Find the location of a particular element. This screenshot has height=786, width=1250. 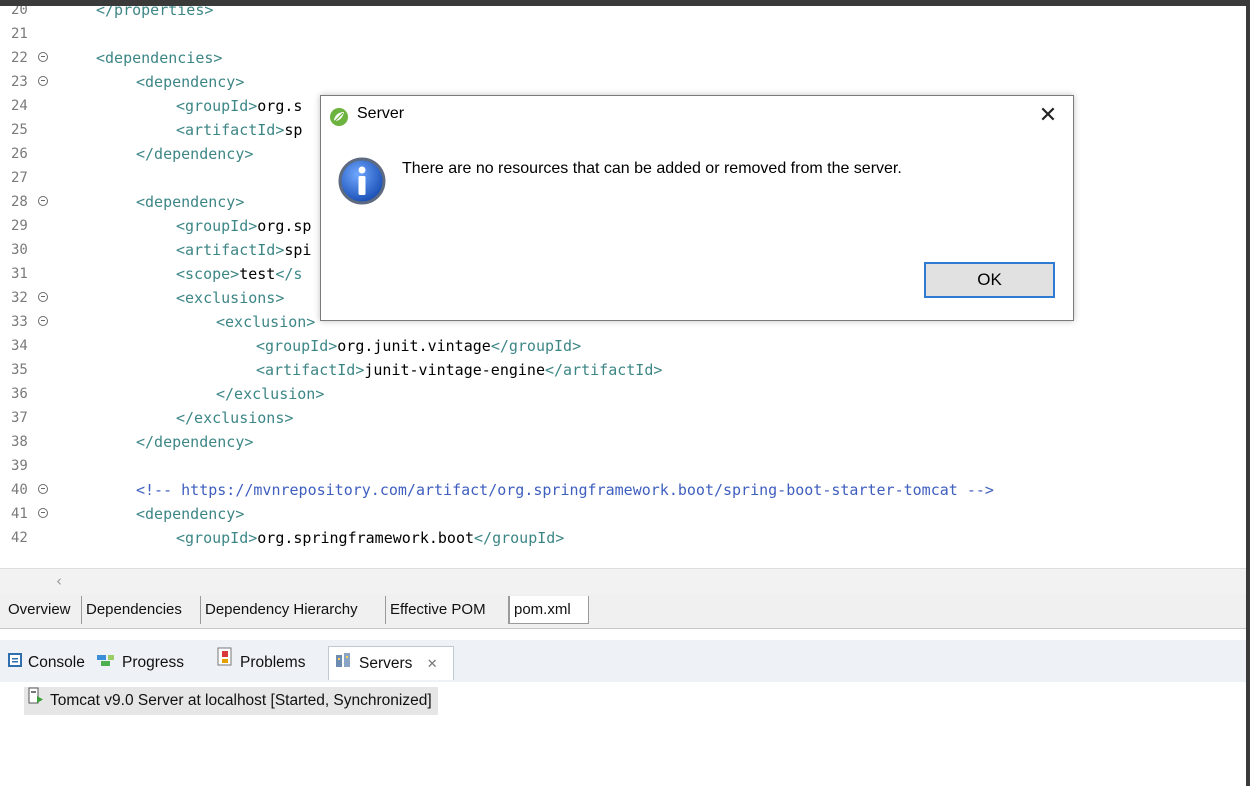

tab-effective-pom: Effective POM is located at coordinates (447, 610).